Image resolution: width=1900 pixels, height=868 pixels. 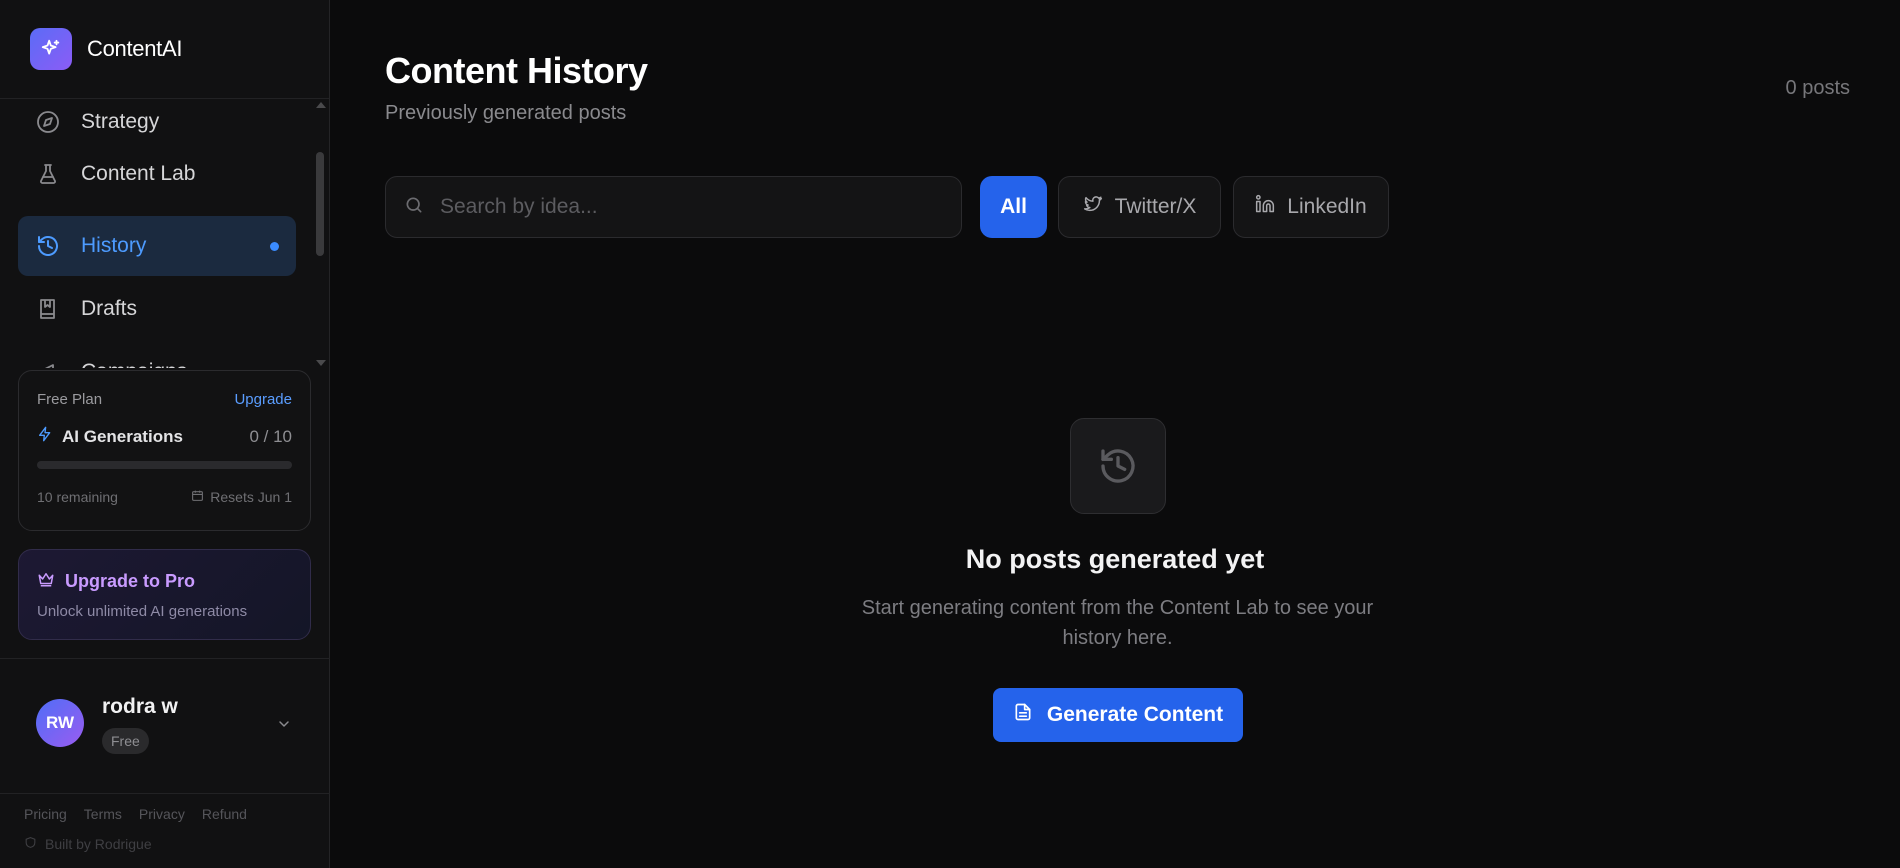 I want to click on filter-label: All, so click(x=1013, y=206).